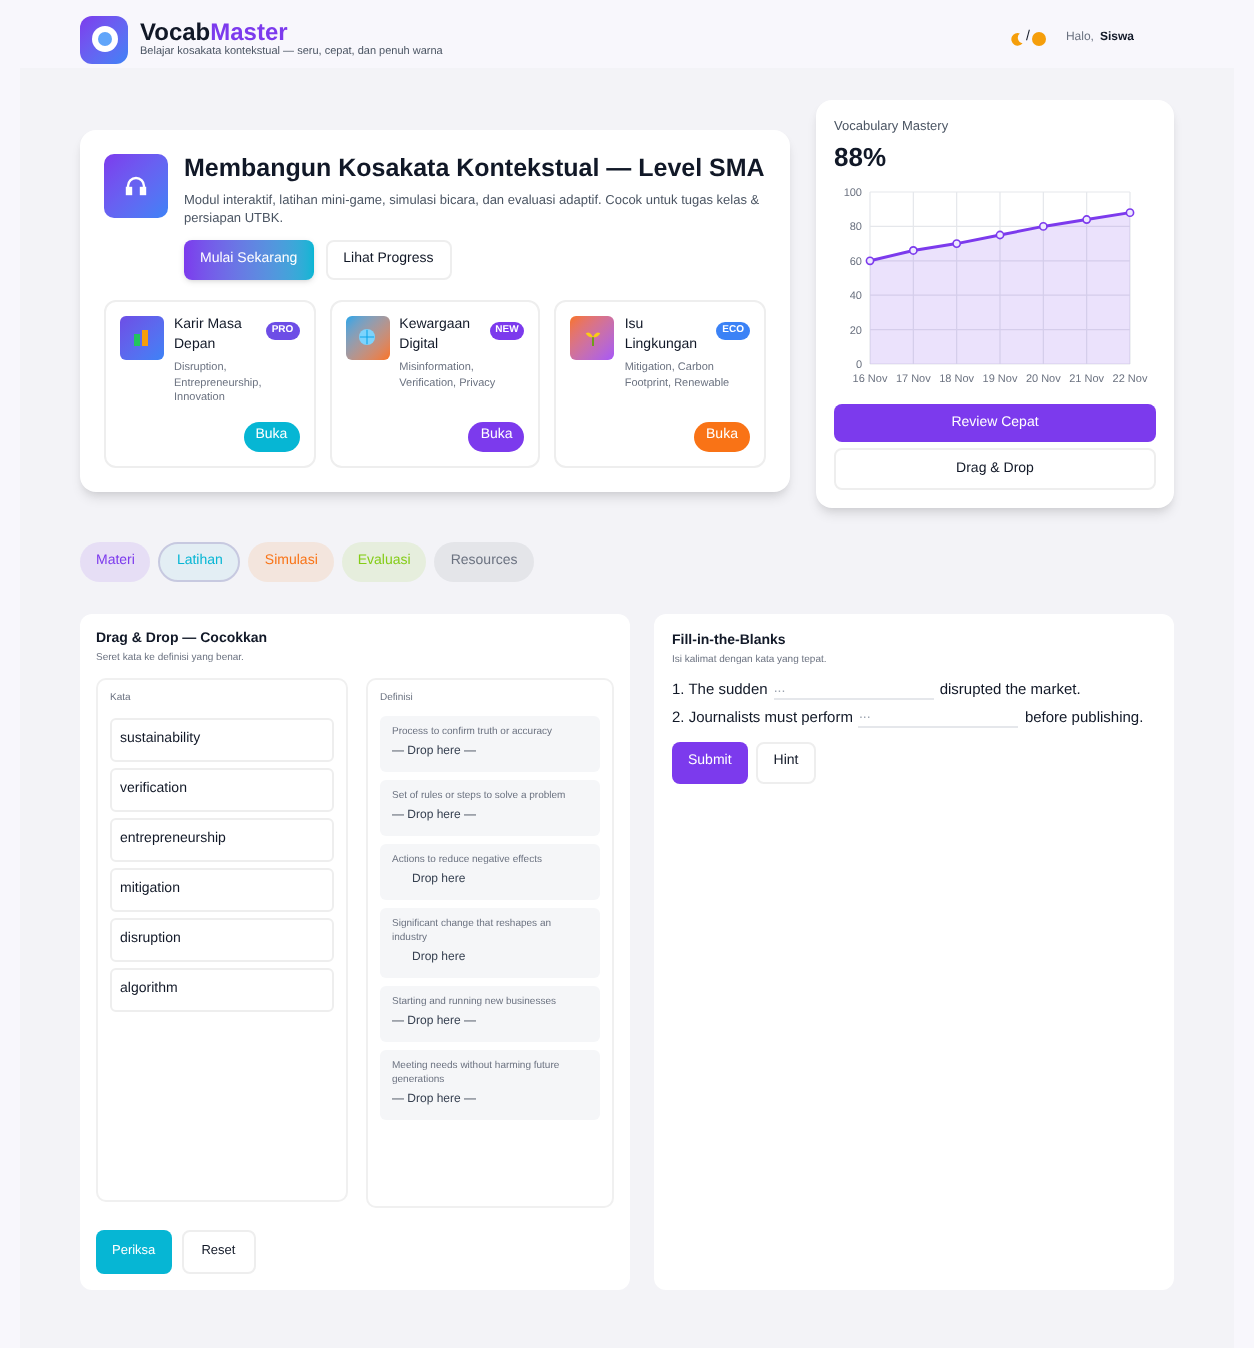 This screenshot has width=1254, height=1348. Describe the element at coordinates (592, 337) in the screenshot. I see `sprout-icon` at that location.